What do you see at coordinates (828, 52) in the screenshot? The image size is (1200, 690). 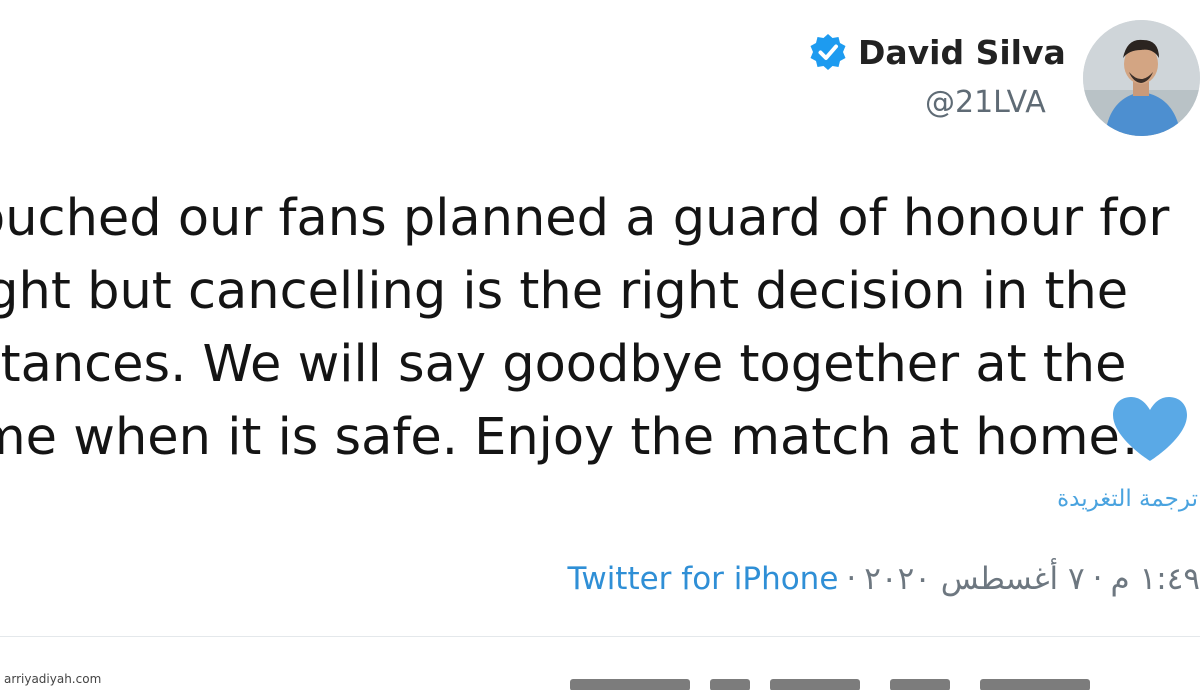 I see `verified-badge-icon` at bounding box center [828, 52].